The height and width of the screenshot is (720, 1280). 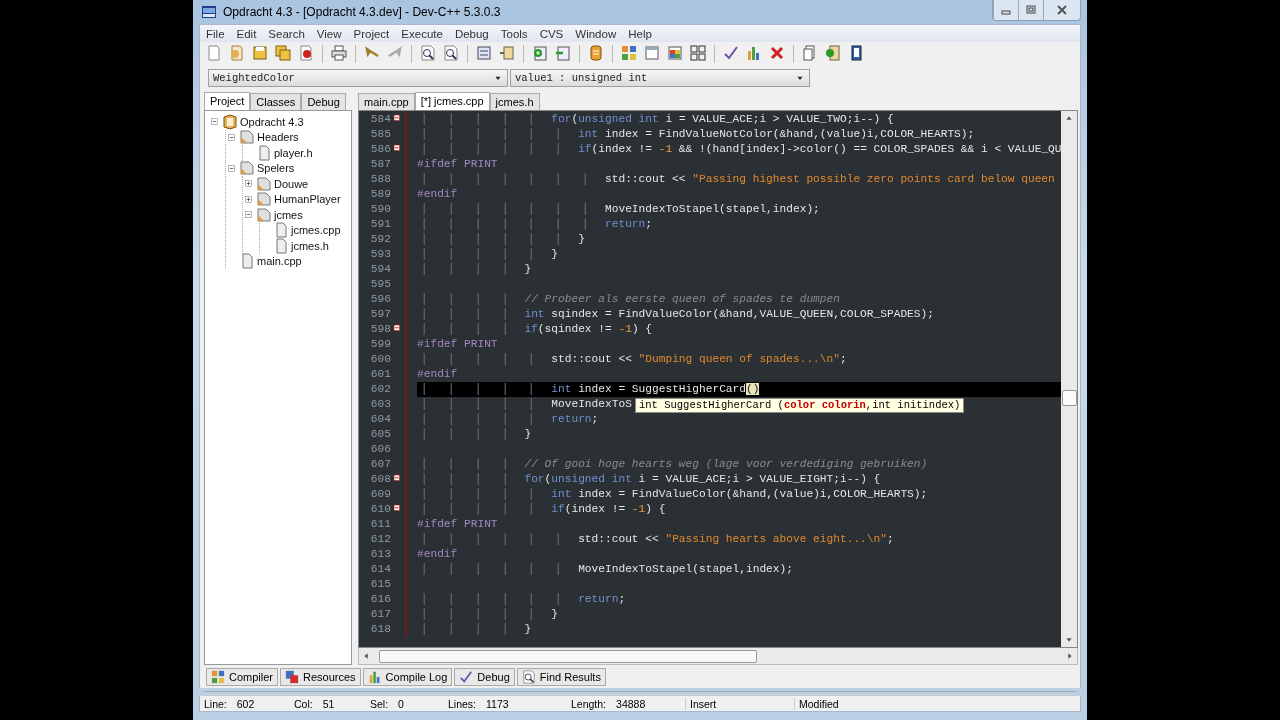 What do you see at coordinates (230, 121) in the screenshot?
I see `project-icon` at bounding box center [230, 121].